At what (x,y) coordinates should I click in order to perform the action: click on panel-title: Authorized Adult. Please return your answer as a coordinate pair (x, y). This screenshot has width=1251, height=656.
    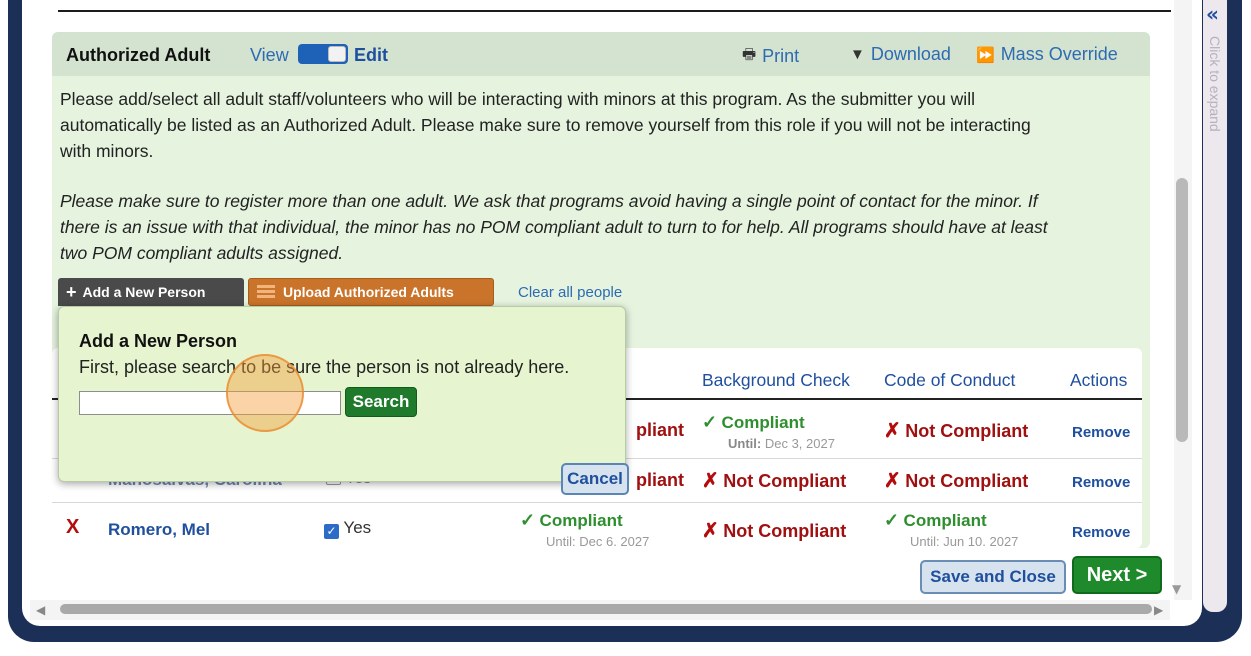
    Looking at the image, I should click on (138, 55).